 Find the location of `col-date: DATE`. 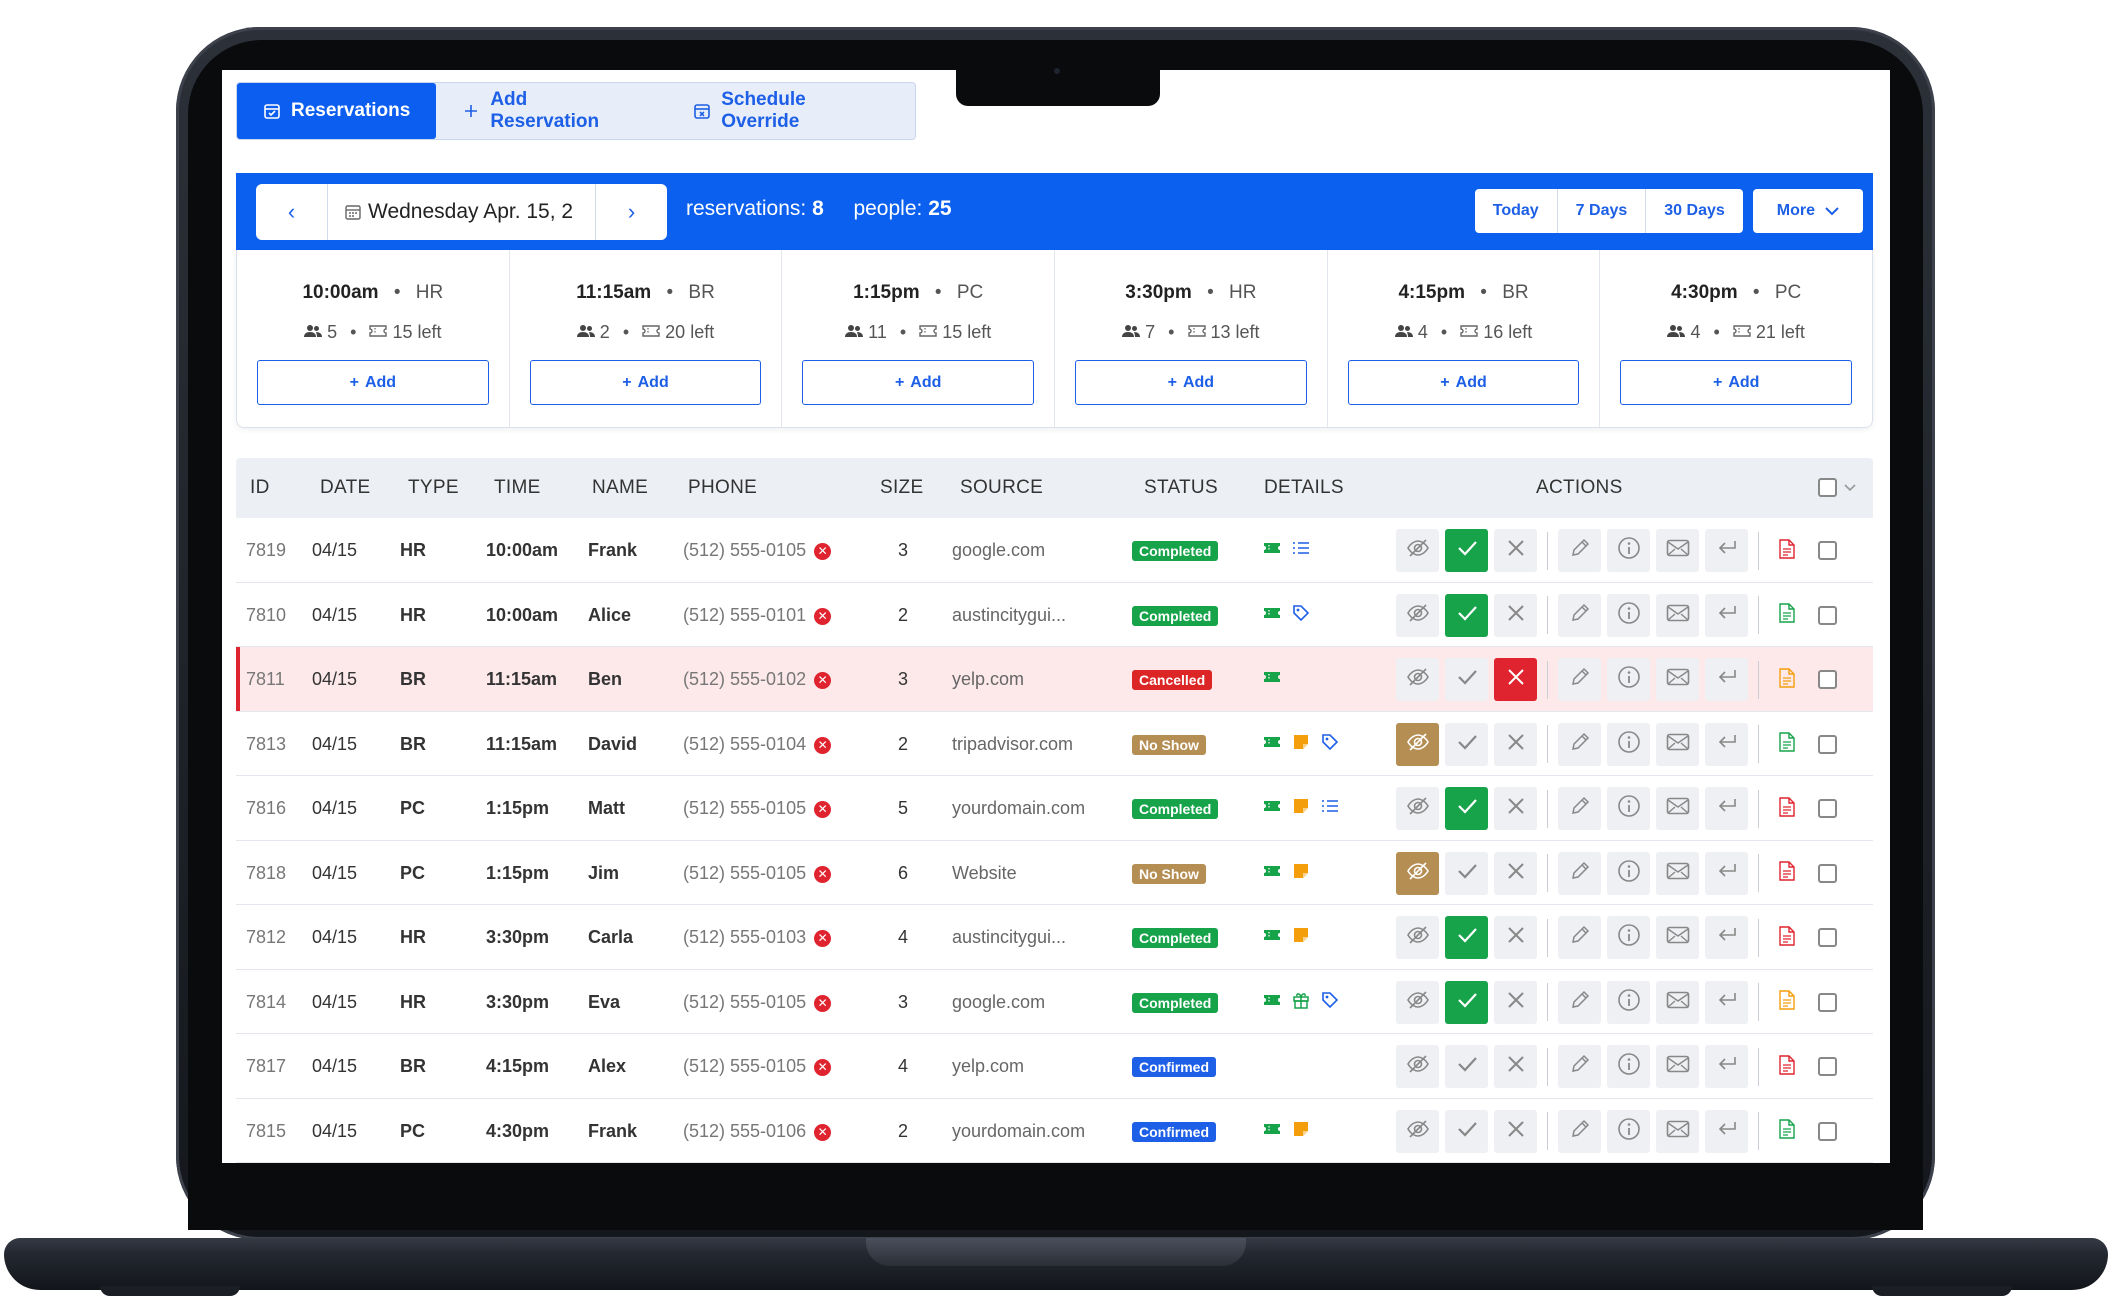

col-date: DATE is located at coordinates (345, 488).